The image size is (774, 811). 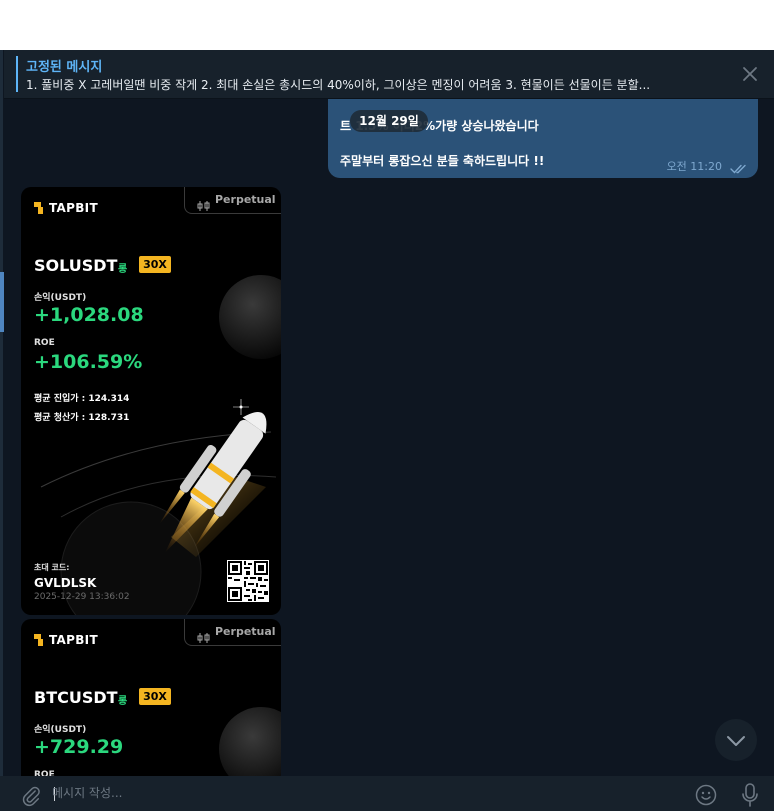 I want to click on roe-value: +106.59%, so click(x=88, y=362).